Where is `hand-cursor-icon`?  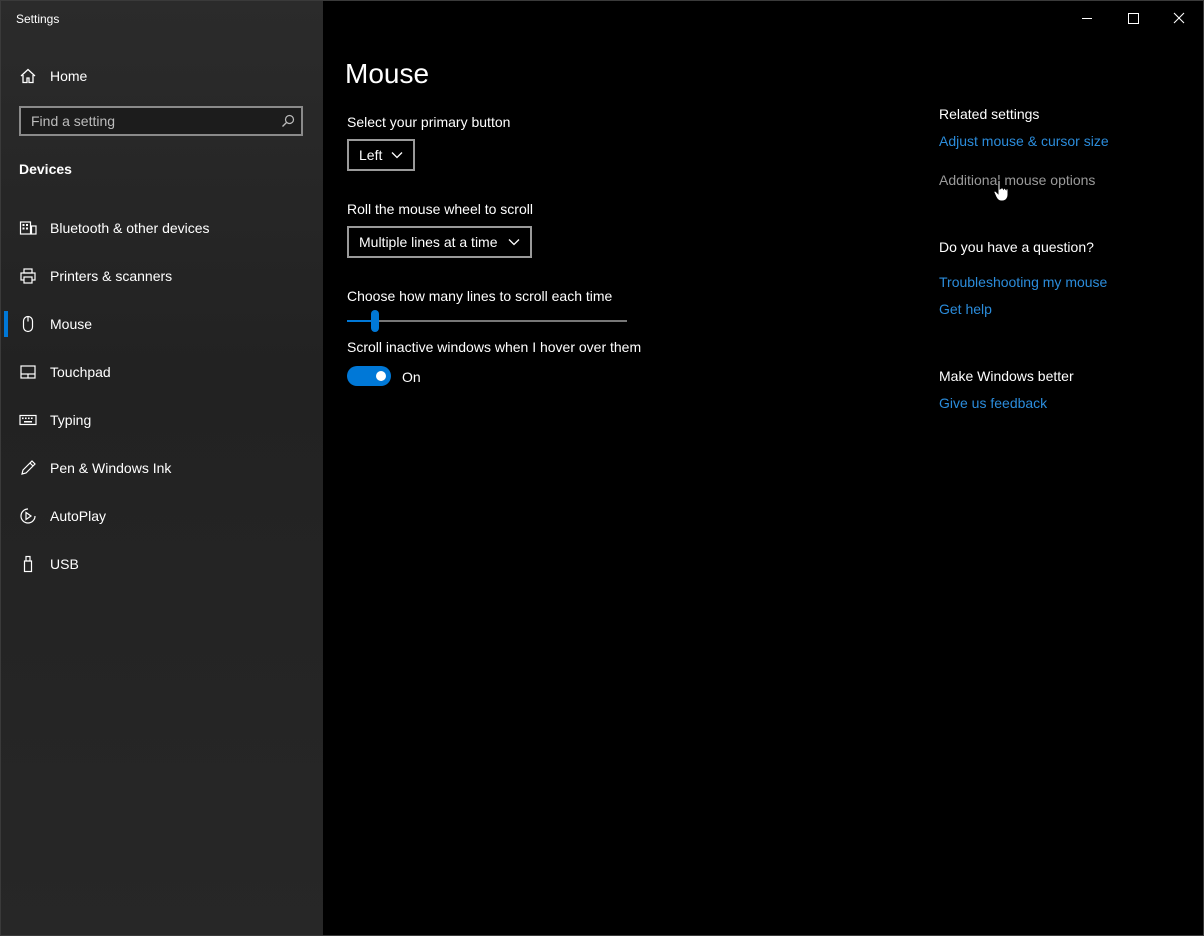 hand-cursor-icon is located at coordinates (1001, 190).